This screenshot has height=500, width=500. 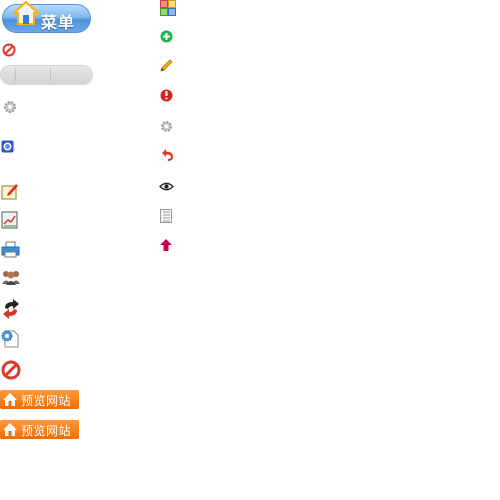 What do you see at coordinates (166, 65) in the screenshot?
I see `pencil-icon` at bounding box center [166, 65].